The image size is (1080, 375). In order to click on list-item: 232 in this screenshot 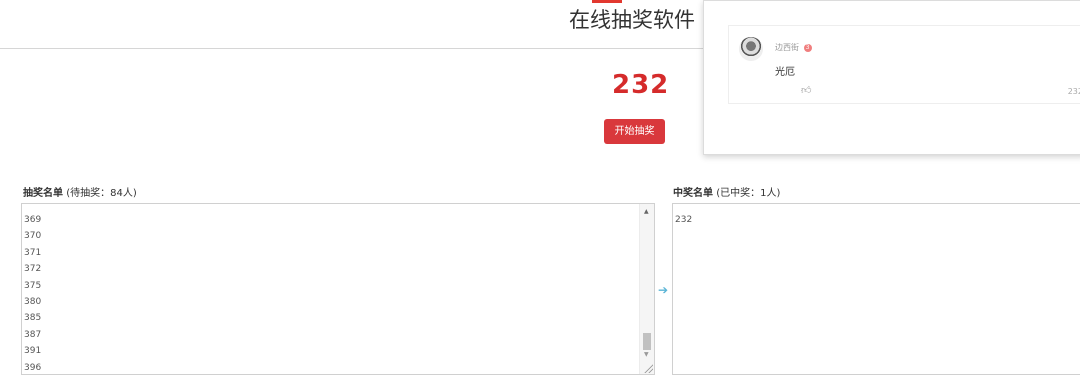, I will do `click(684, 220)`.